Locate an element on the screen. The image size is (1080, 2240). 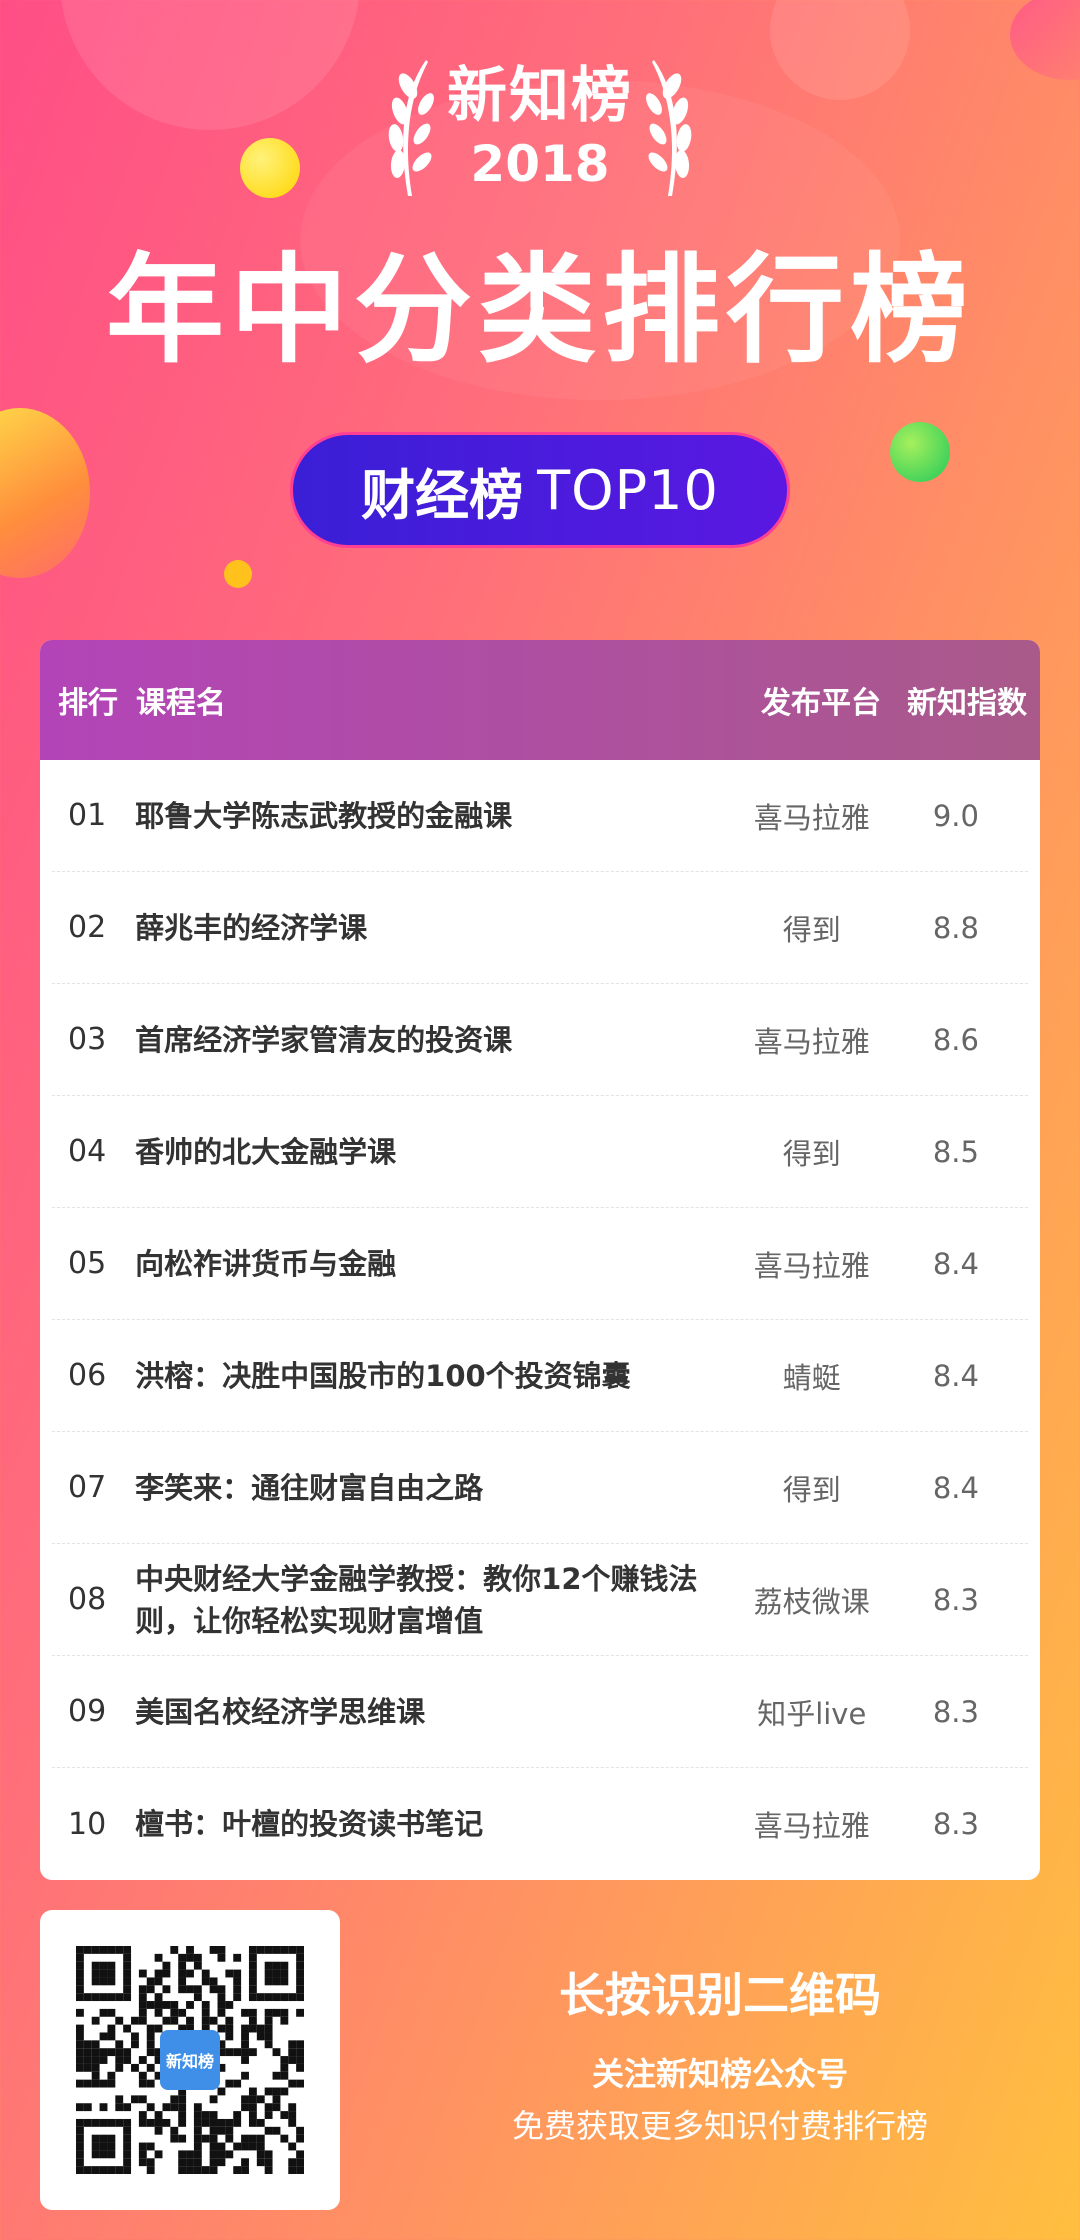
header-name: 课程名 is located at coordinates (181, 703).